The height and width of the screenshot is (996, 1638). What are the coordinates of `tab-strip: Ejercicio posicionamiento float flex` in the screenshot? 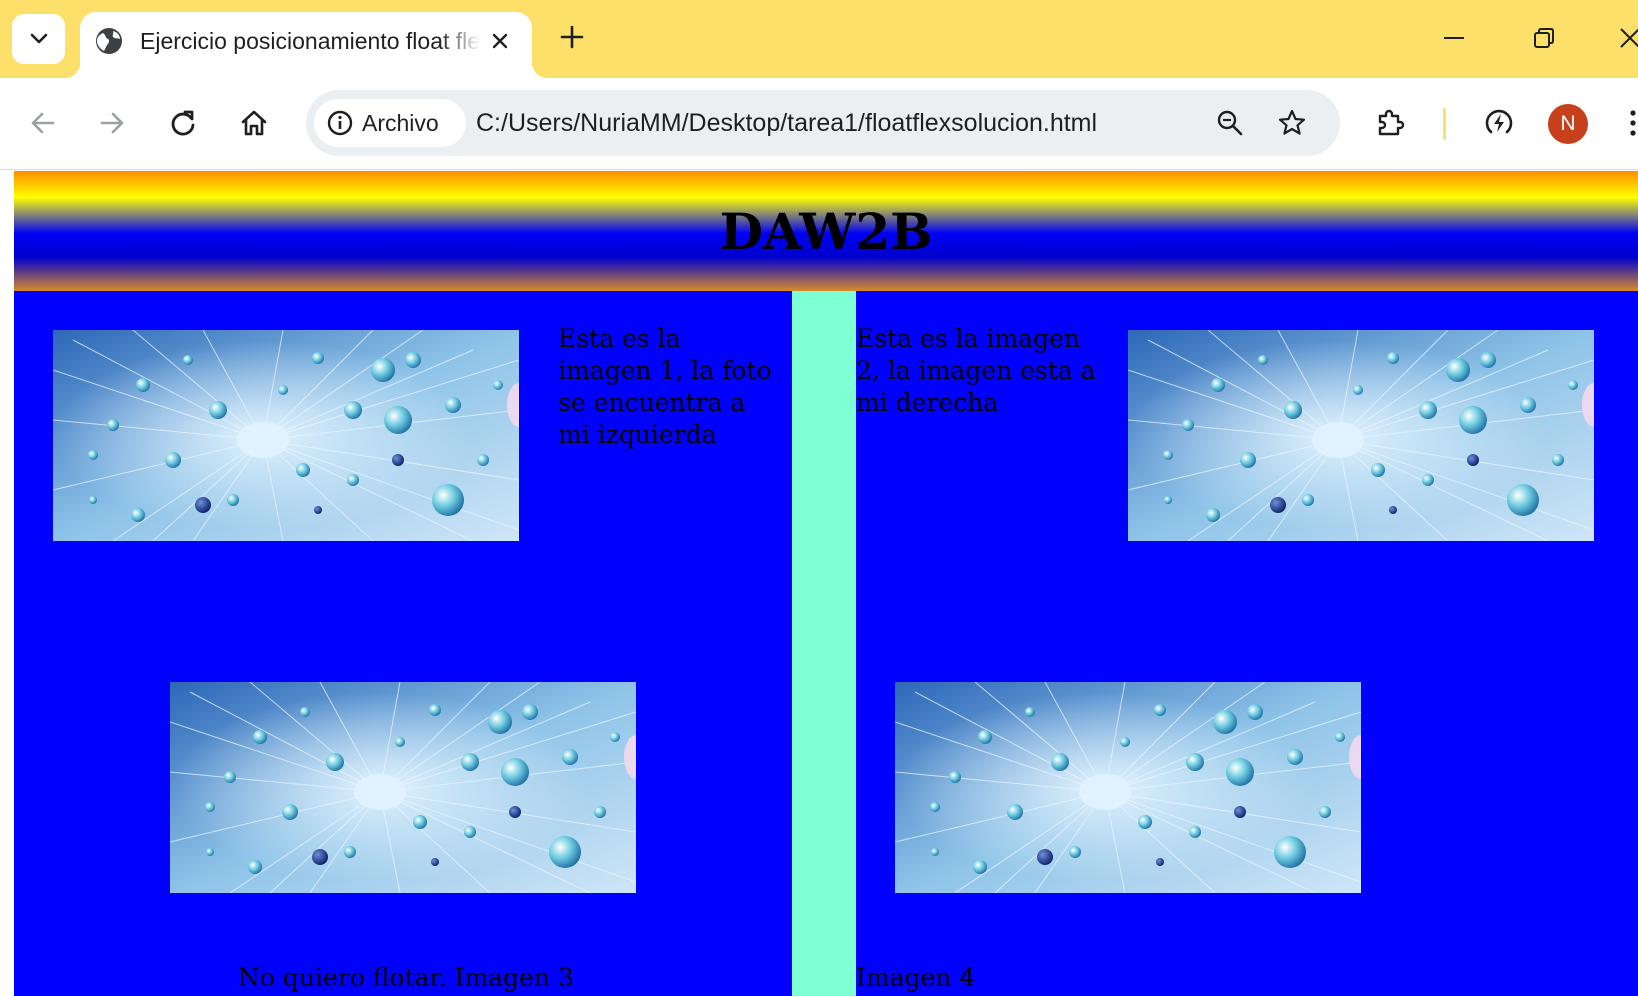 It's located at (819, 39).